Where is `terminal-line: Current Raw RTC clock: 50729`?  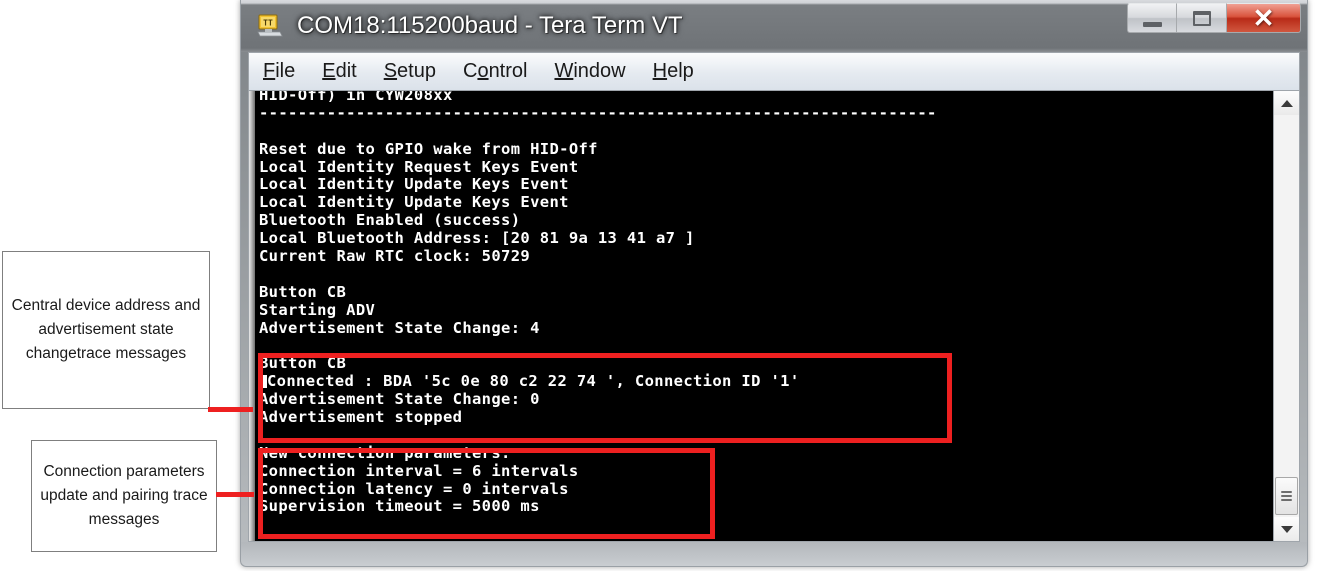
terminal-line: Current Raw RTC clock: 50729 is located at coordinates (395, 256).